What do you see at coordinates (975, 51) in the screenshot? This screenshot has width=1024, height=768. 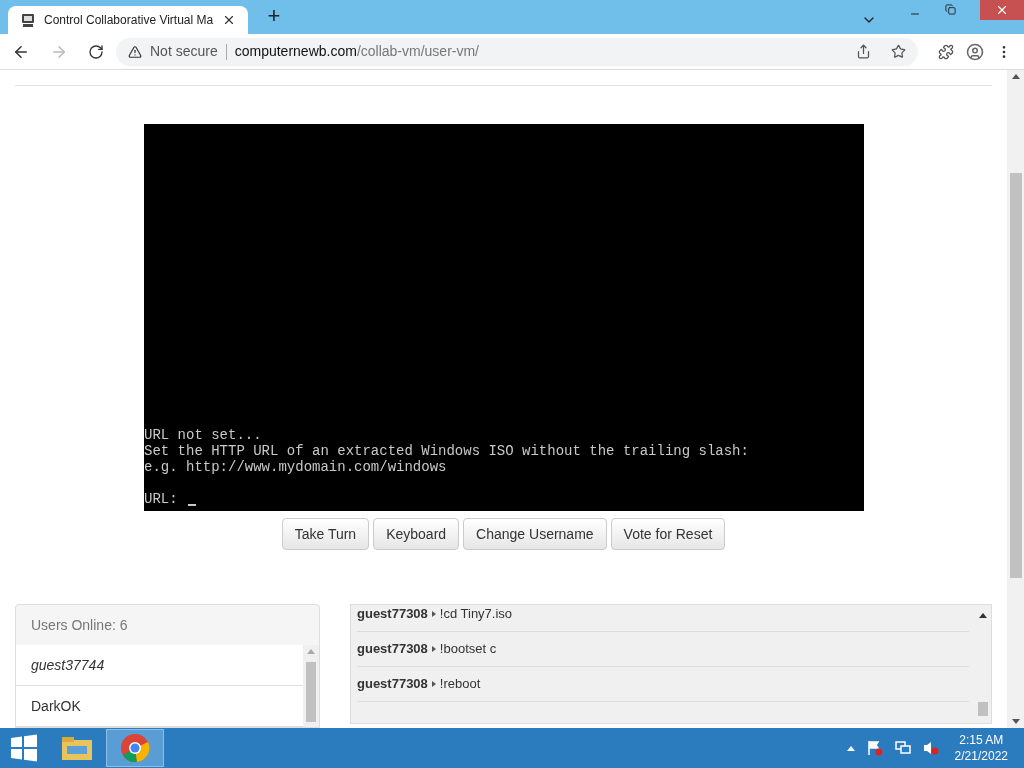 I see `profile-icon` at bounding box center [975, 51].